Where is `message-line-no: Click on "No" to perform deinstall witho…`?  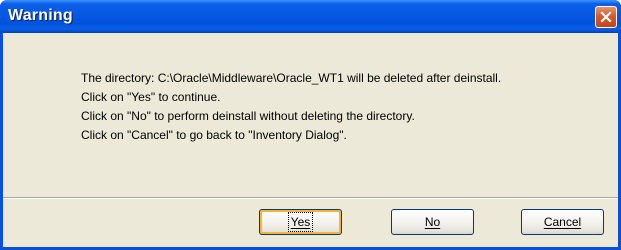 message-line-no: Click on "No" to perform deinstall witho… is located at coordinates (248, 116).